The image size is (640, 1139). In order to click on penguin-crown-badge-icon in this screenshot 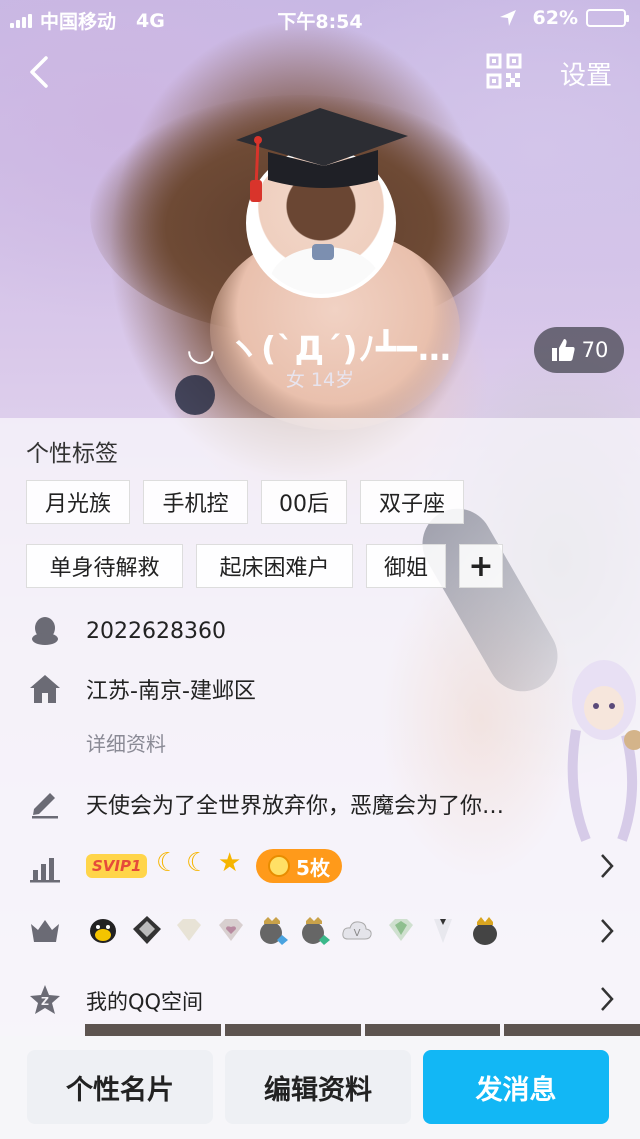, I will do `click(274, 931)`.